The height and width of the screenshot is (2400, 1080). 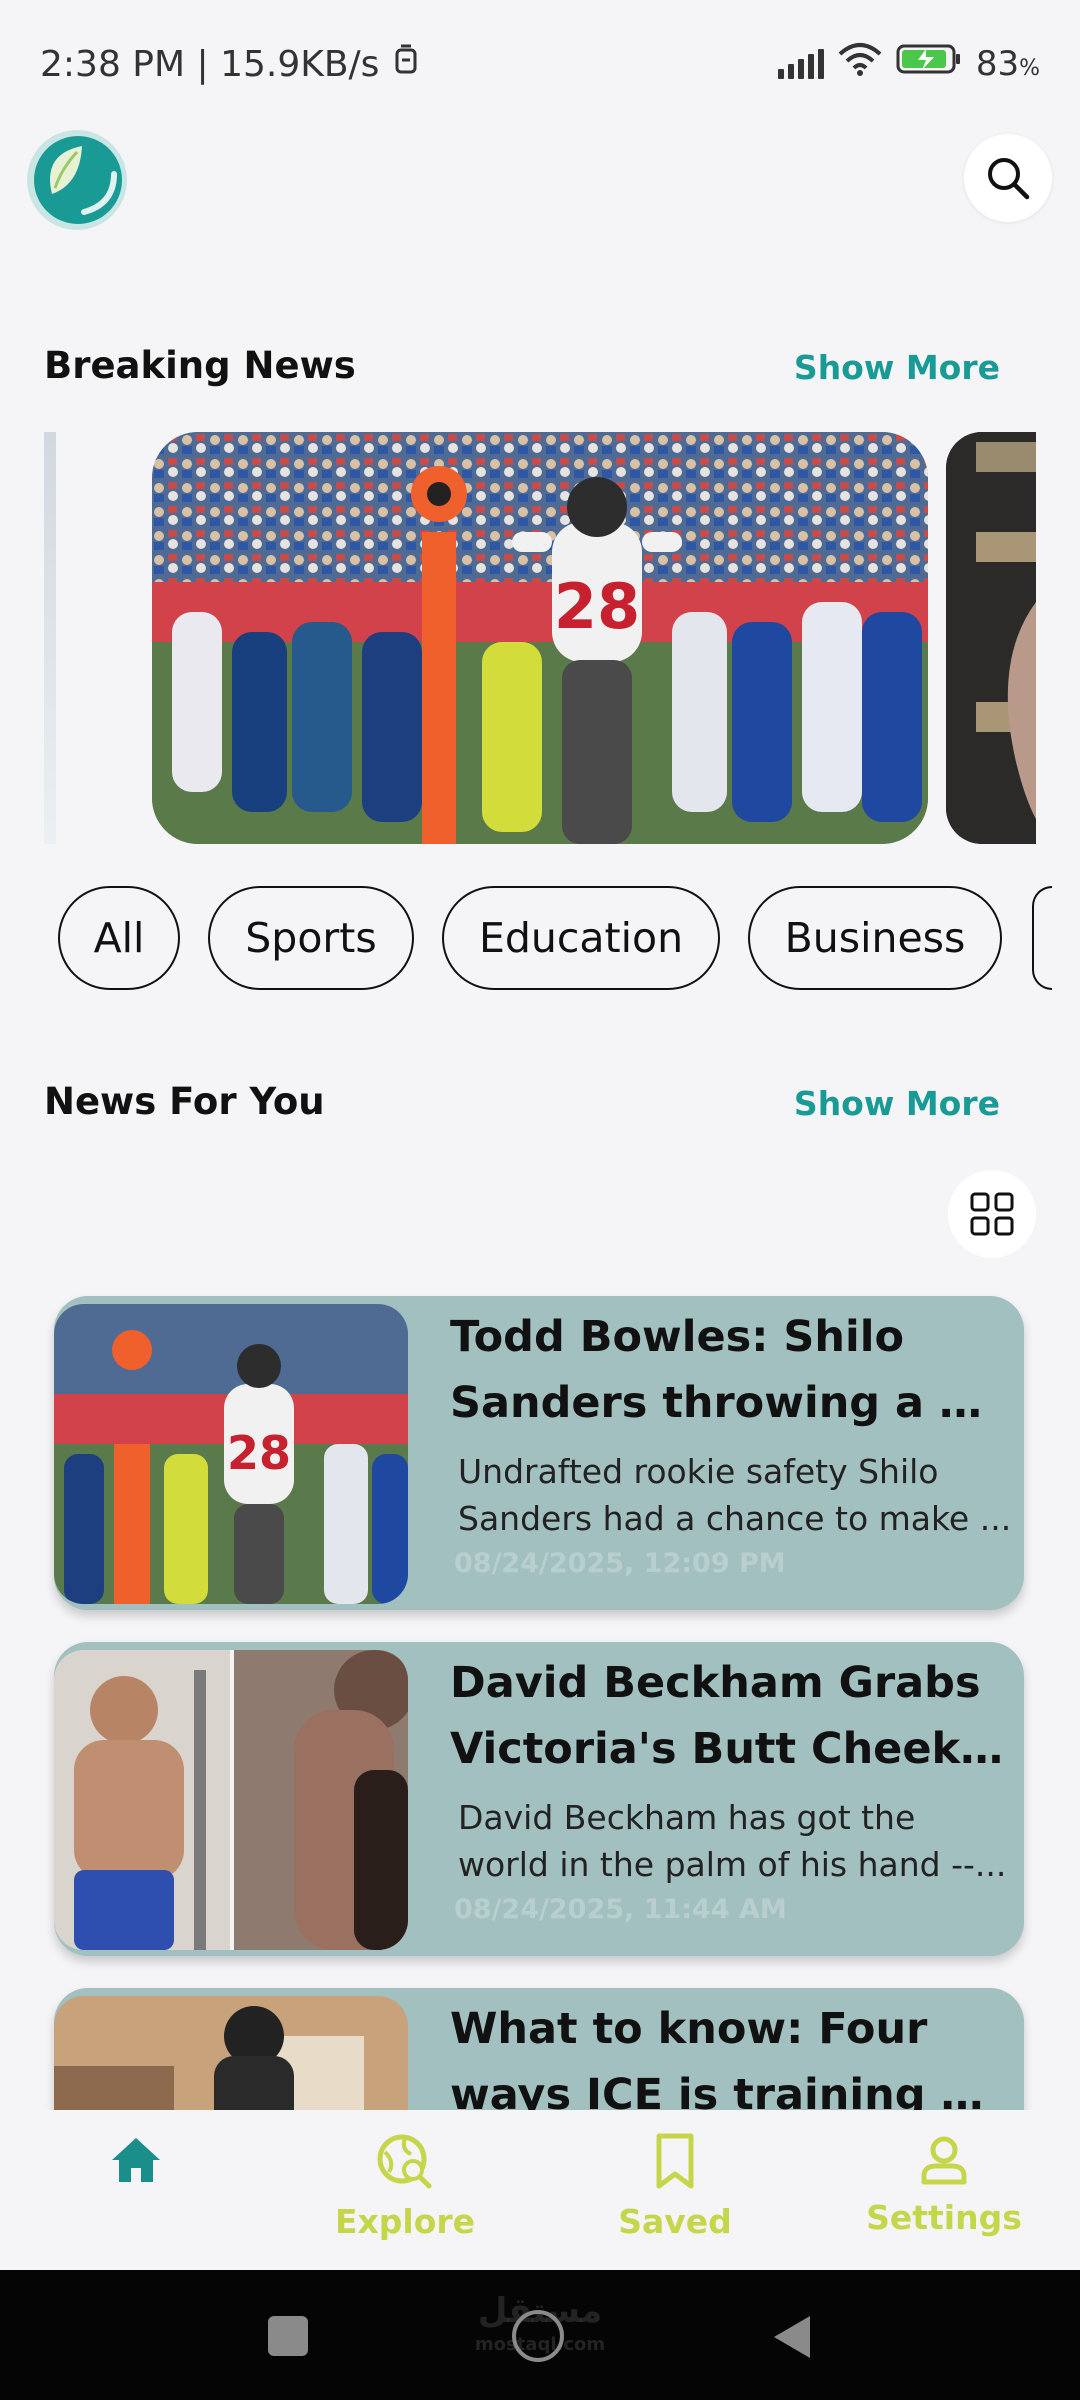 I want to click on search-button, so click(x=1008, y=178).